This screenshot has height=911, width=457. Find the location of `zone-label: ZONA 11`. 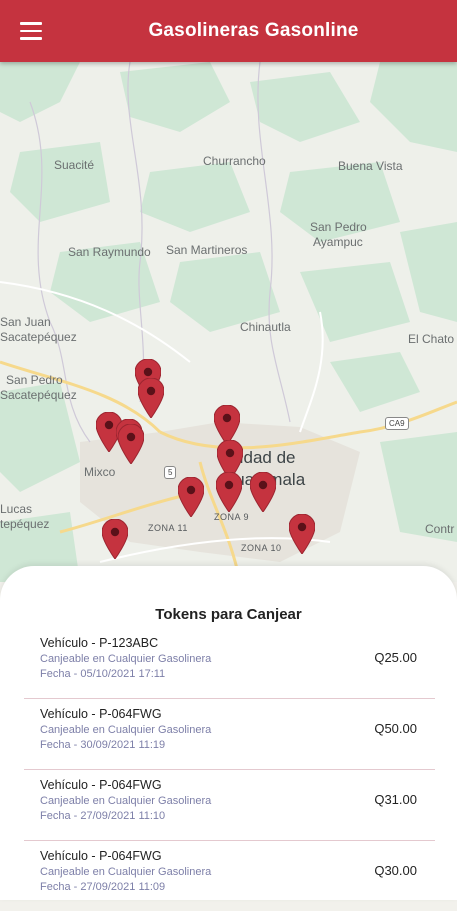

zone-label: ZONA 11 is located at coordinates (168, 528).